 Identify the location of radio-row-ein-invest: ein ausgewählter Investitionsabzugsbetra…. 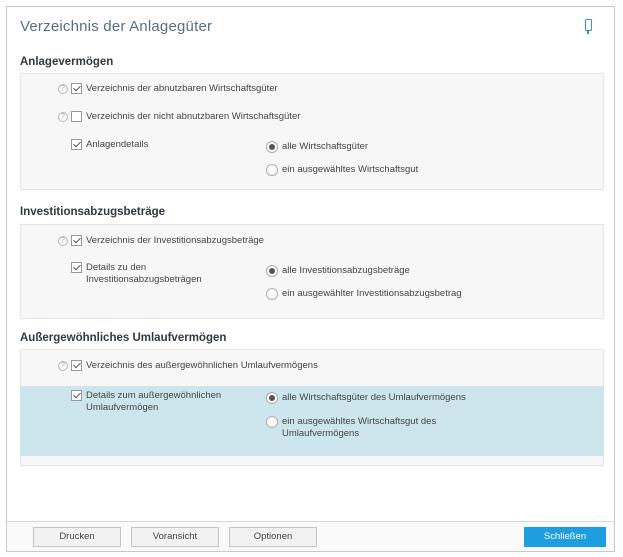
(364, 294).